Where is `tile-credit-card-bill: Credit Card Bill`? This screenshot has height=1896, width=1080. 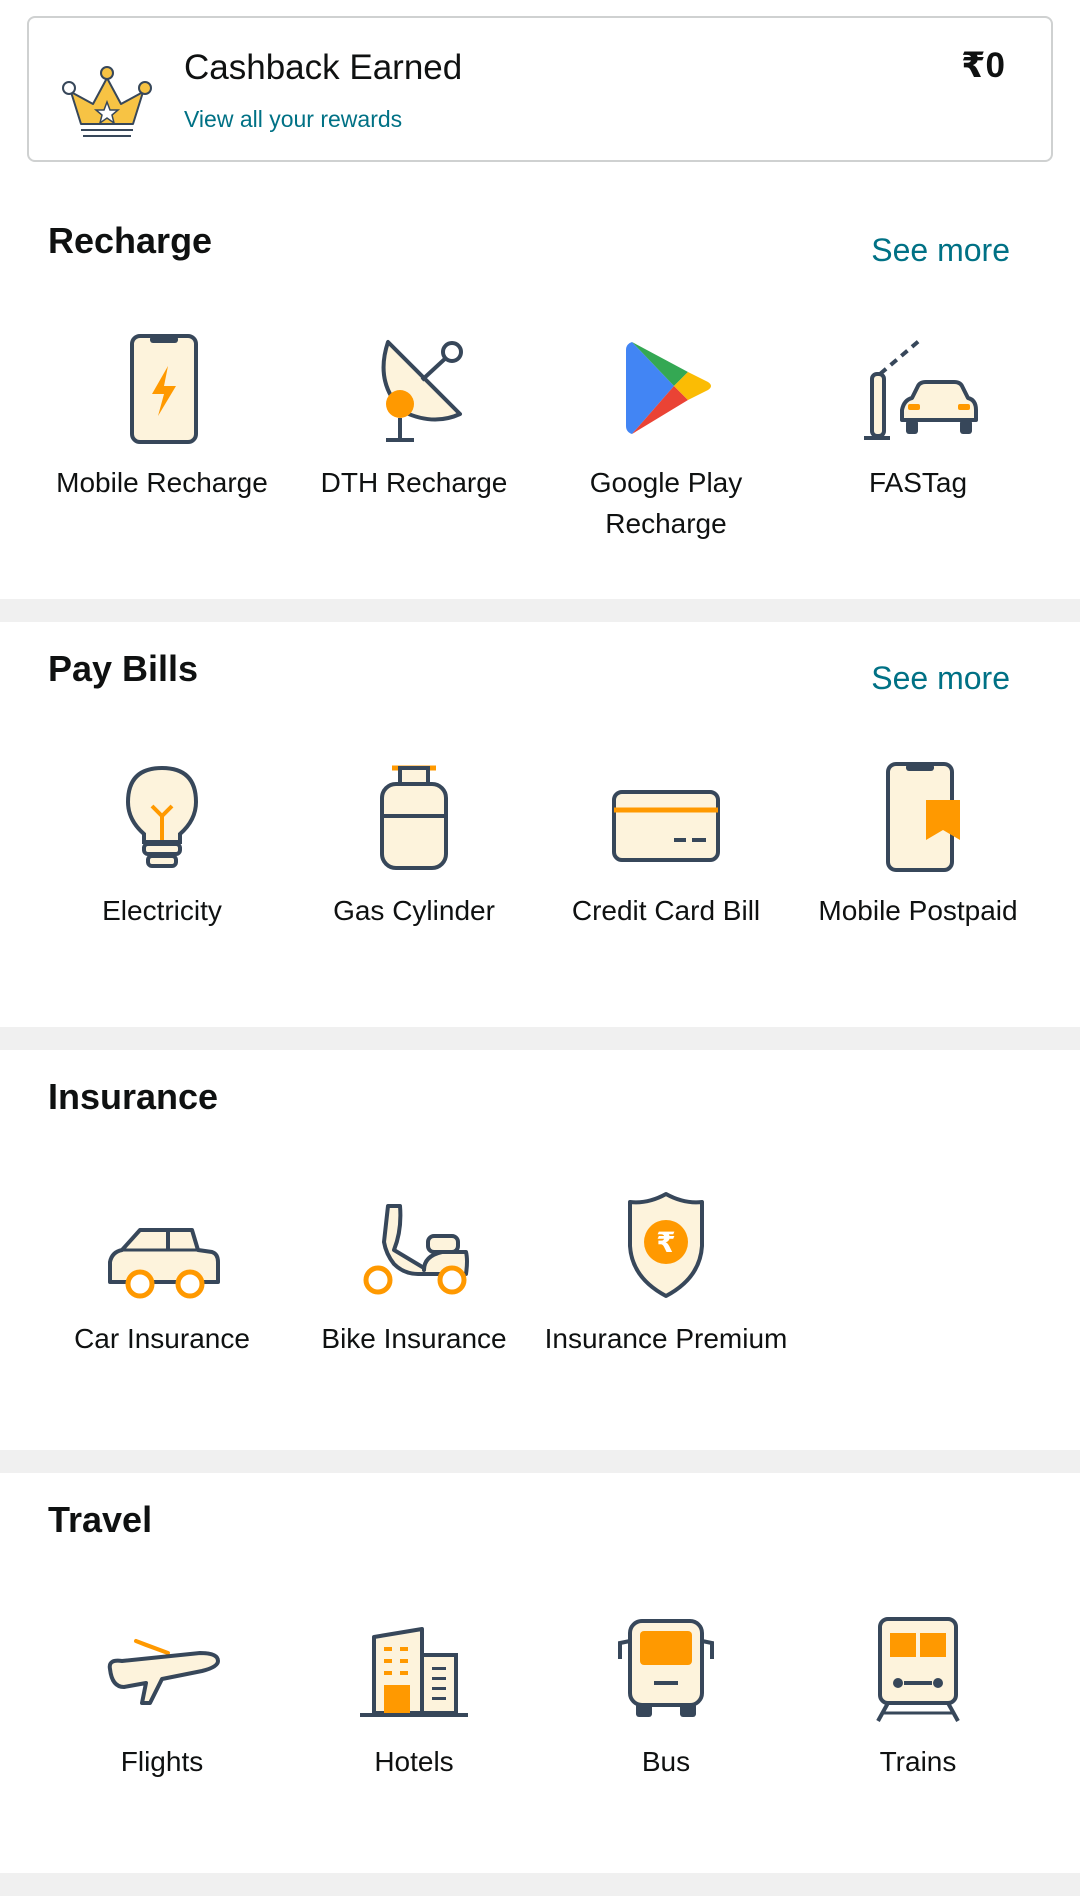 tile-credit-card-bill: Credit Card Bill is located at coordinates (666, 872).